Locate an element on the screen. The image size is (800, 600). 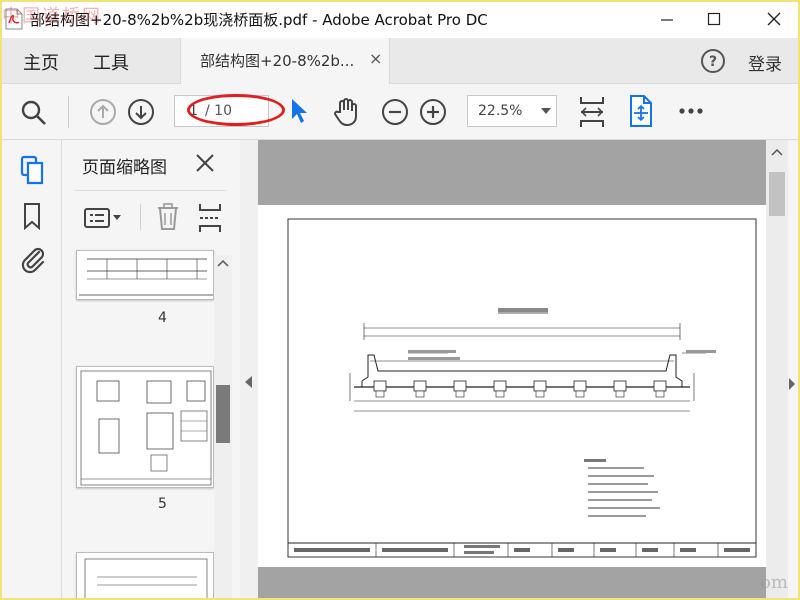
site-watermark: 中国道桥网 is located at coordinates (52, 16).